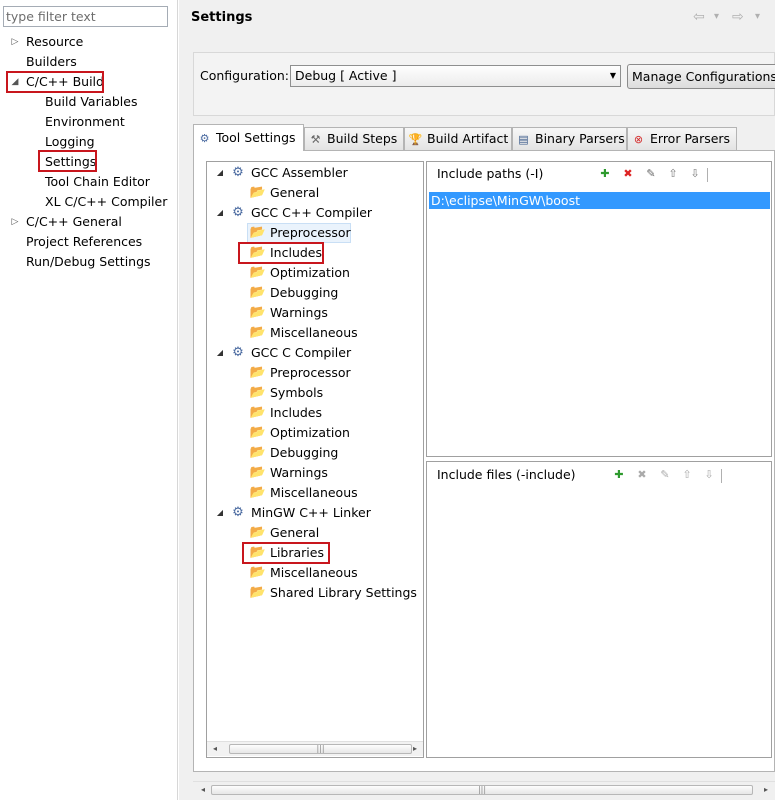  I want to click on back-menu-chevron-icon: ▾, so click(716, 17).